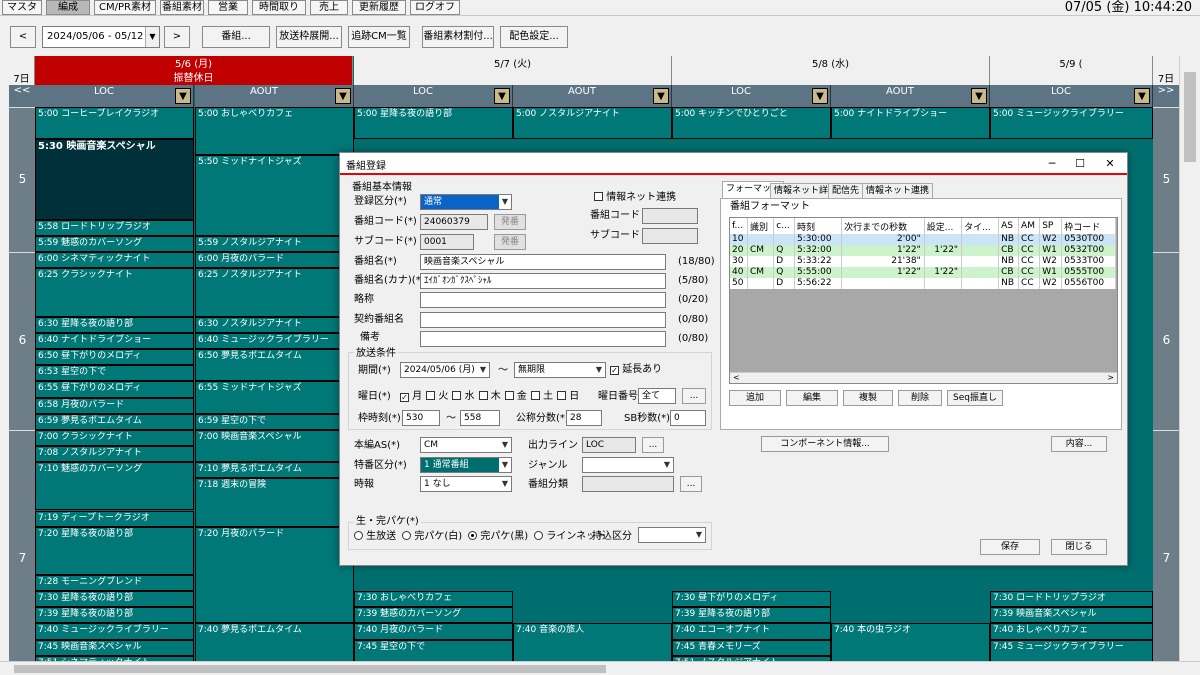  Describe the element at coordinates (433, 615) in the screenshot. I see `program-slot: 7:39 魅惑のカバーソング` at that location.